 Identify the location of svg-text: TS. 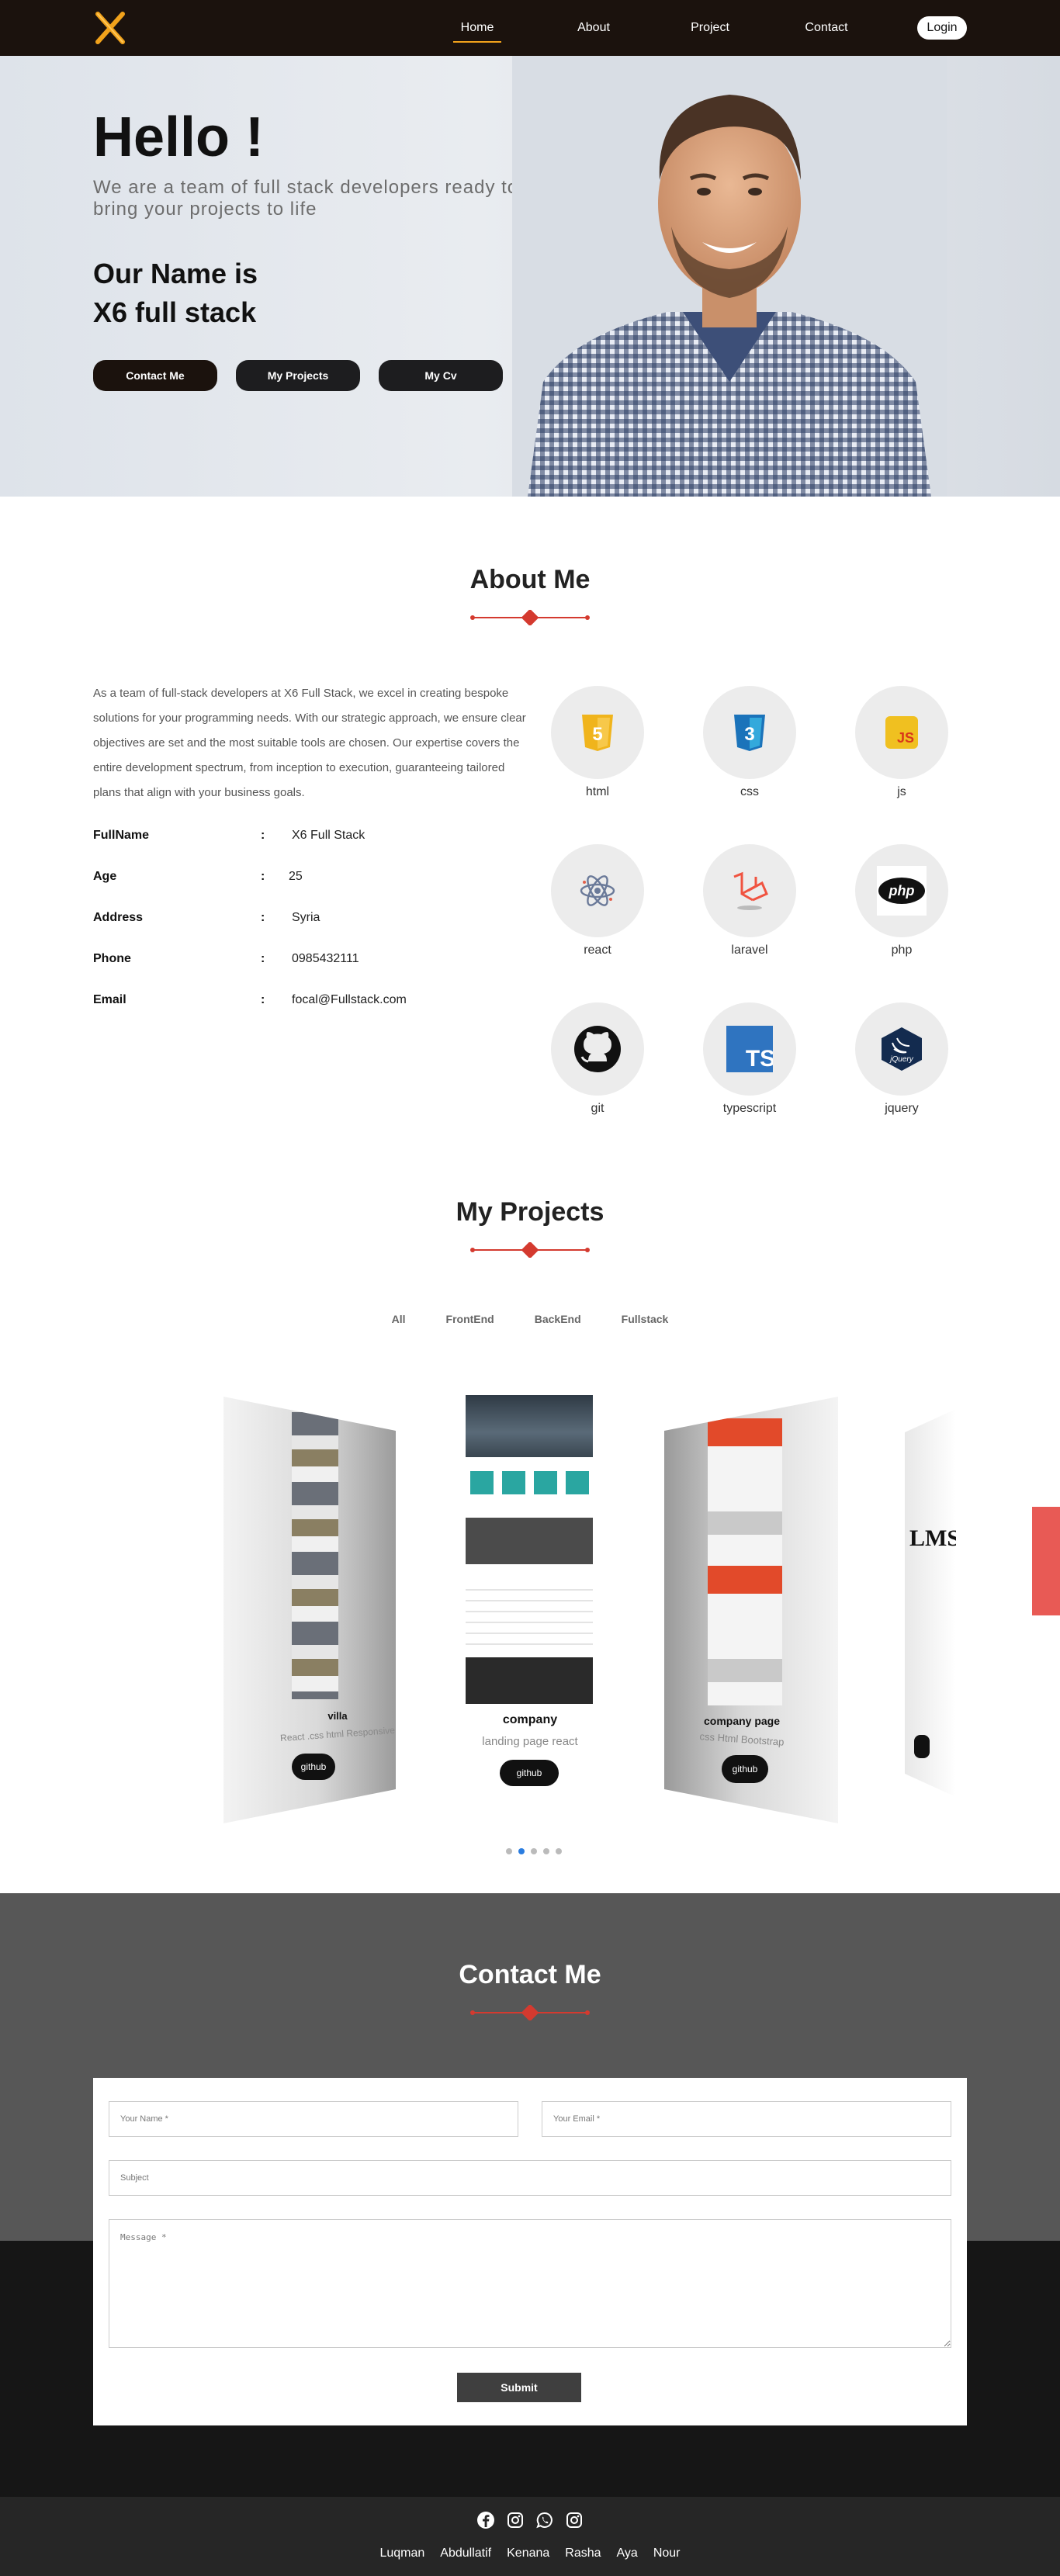
(759, 1059).